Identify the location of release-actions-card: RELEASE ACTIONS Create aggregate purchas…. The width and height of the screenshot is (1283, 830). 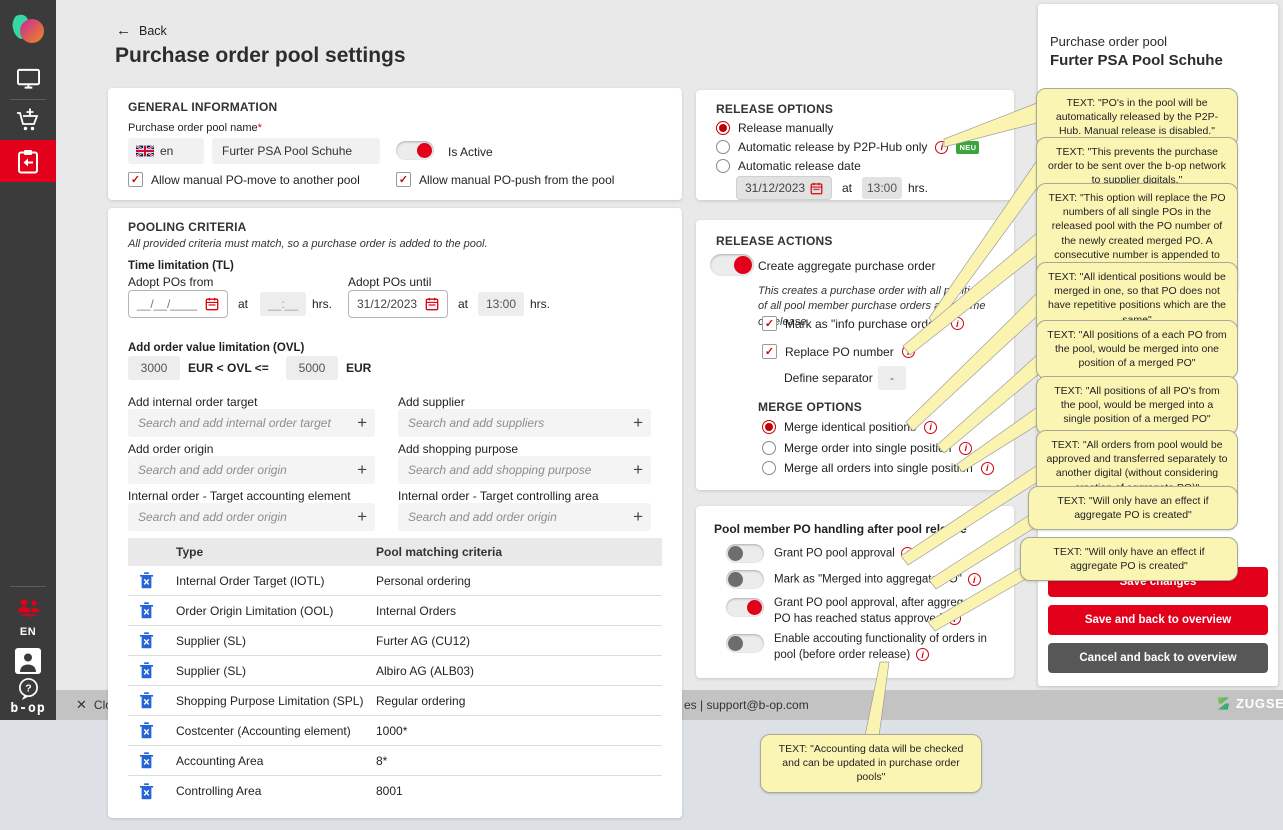
(855, 355).